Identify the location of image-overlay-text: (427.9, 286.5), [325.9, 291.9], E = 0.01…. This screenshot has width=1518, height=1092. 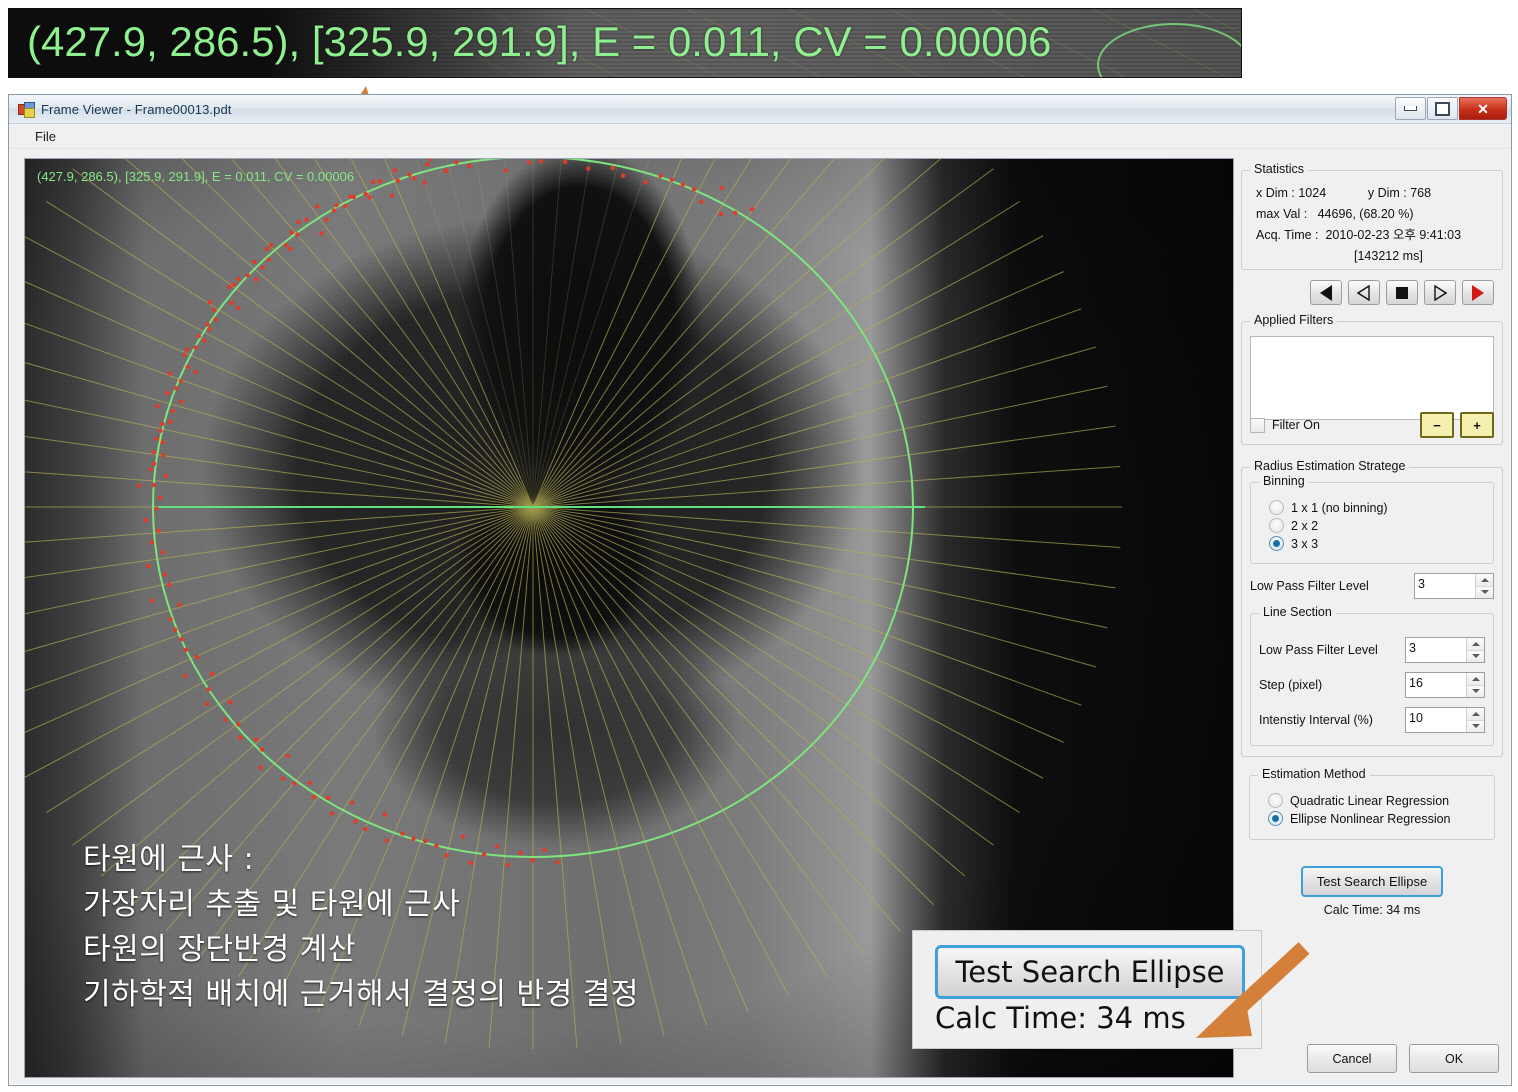
(196, 176).